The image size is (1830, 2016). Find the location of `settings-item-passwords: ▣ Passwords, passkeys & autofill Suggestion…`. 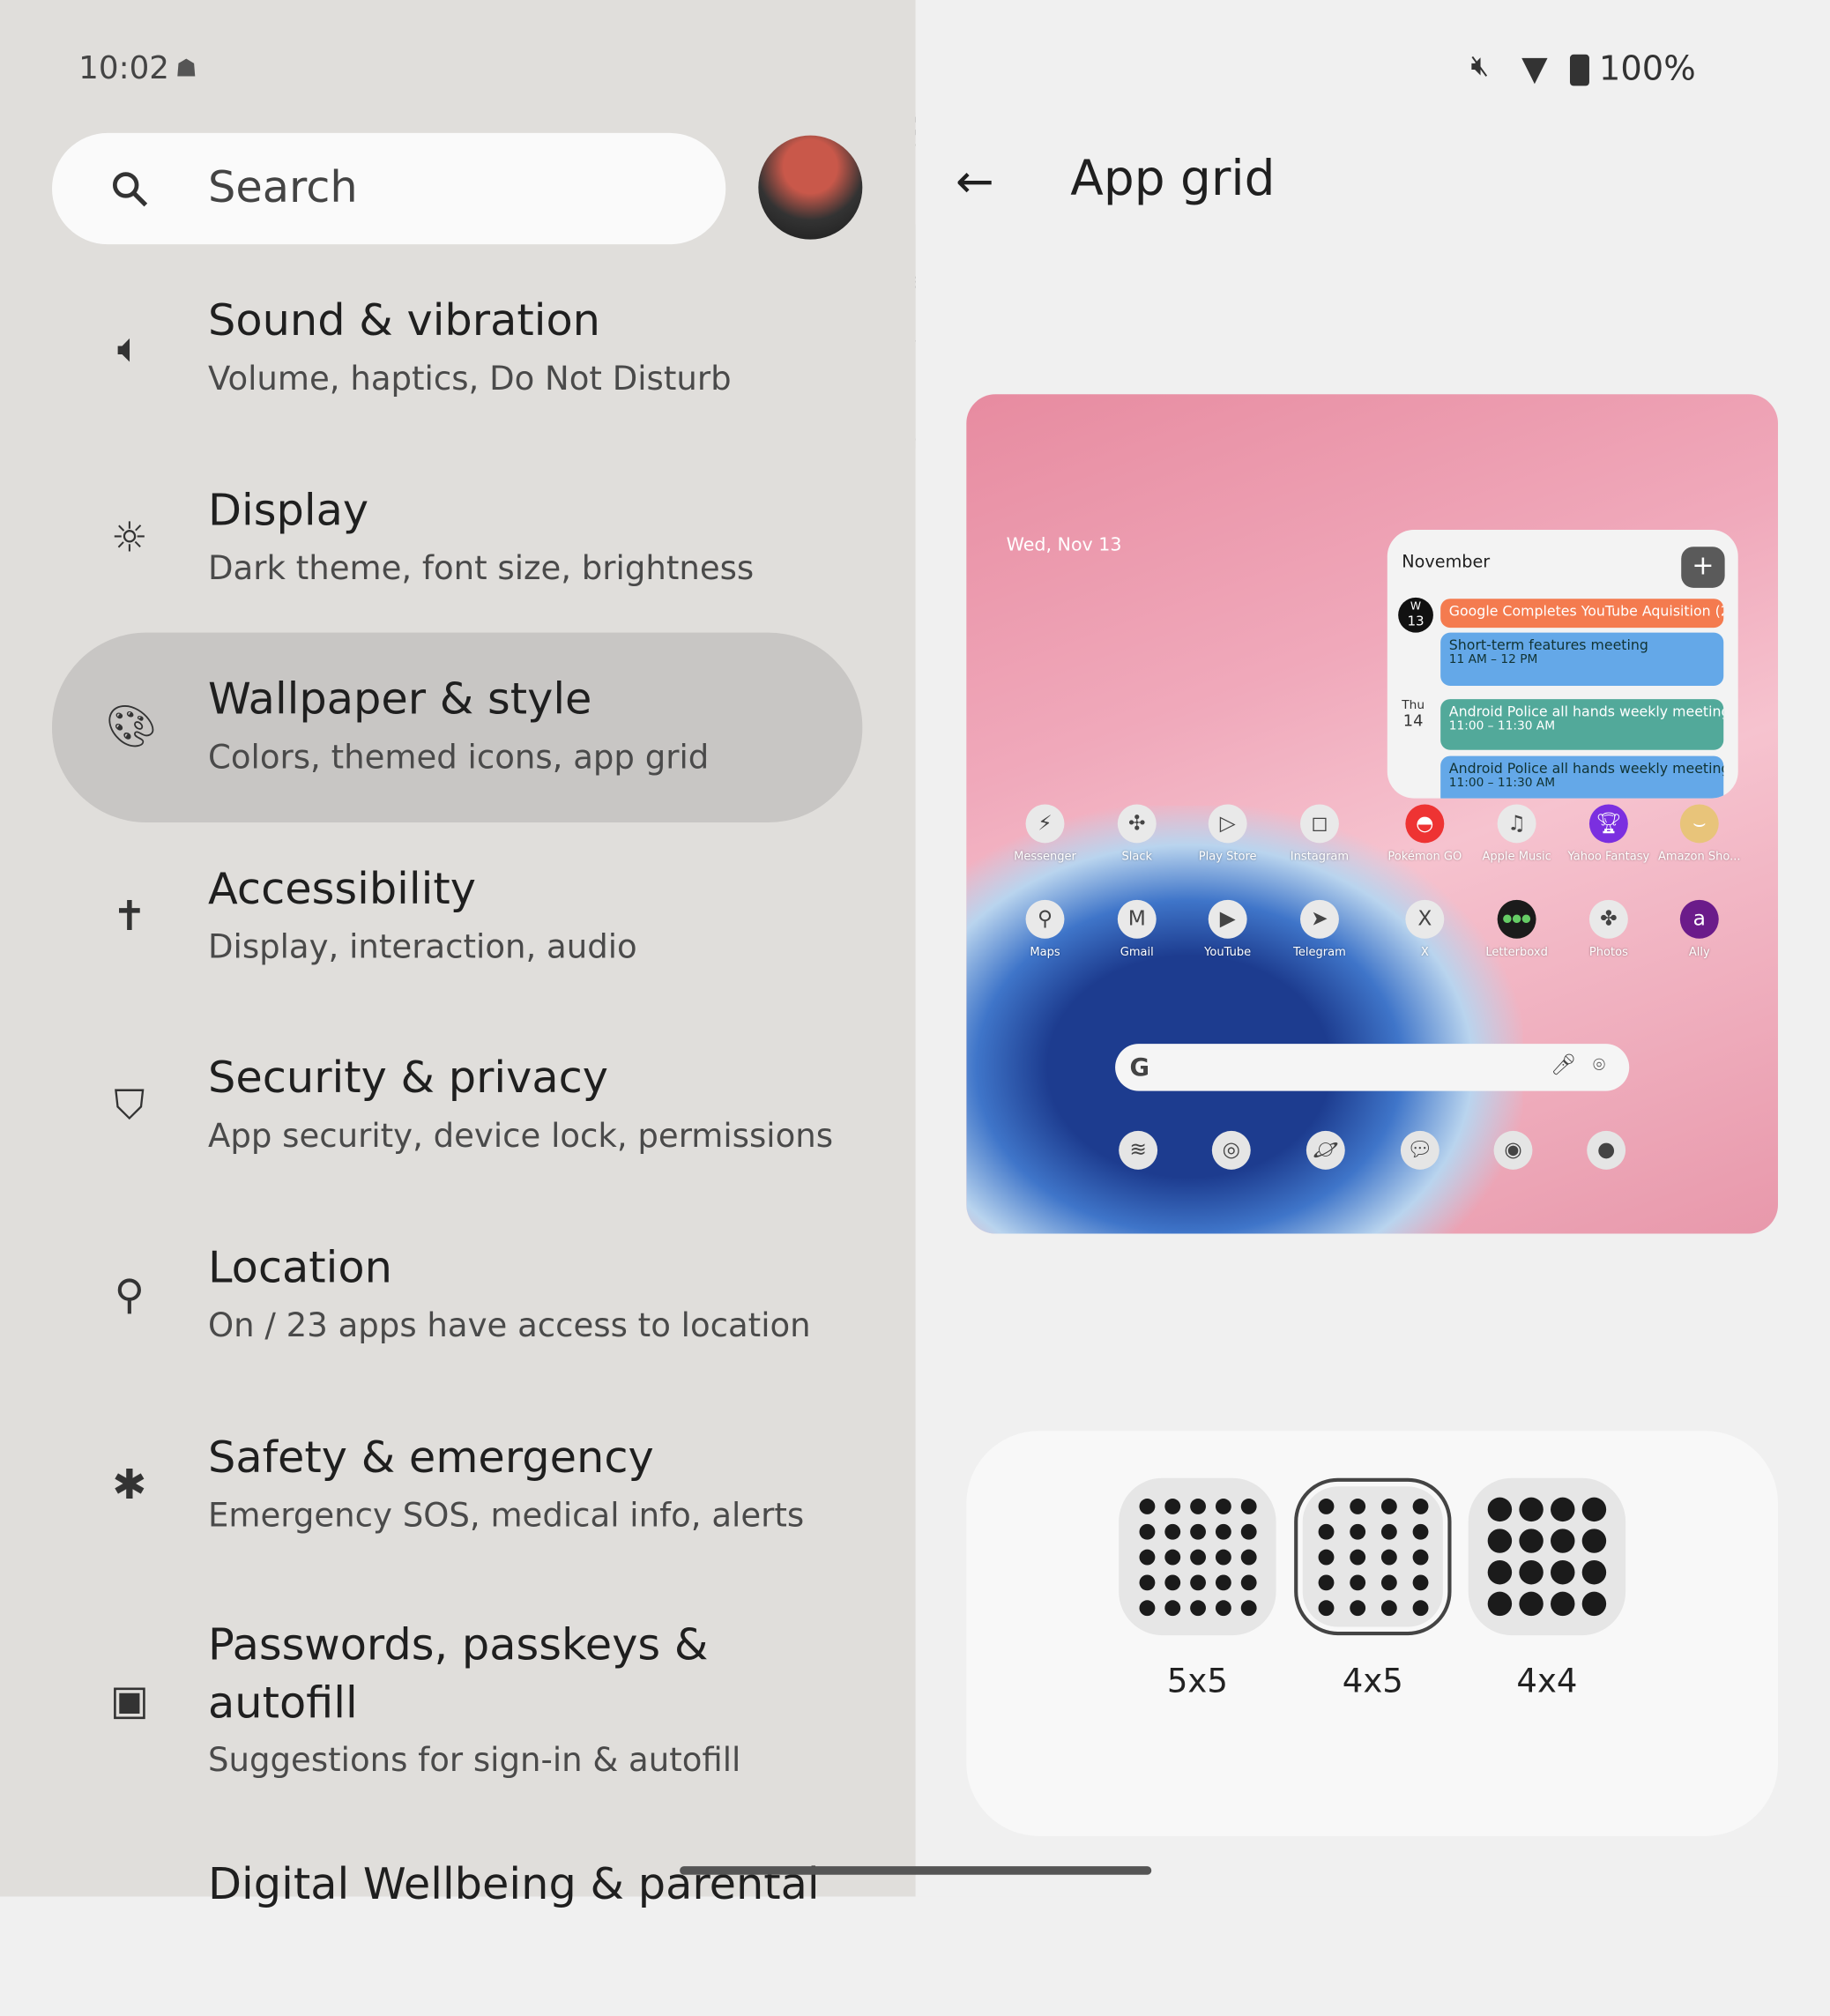

settings-item-passwords: ▣ Passwords, passkeys & autofill Suggestion… is located at coordinates (457, 1705).